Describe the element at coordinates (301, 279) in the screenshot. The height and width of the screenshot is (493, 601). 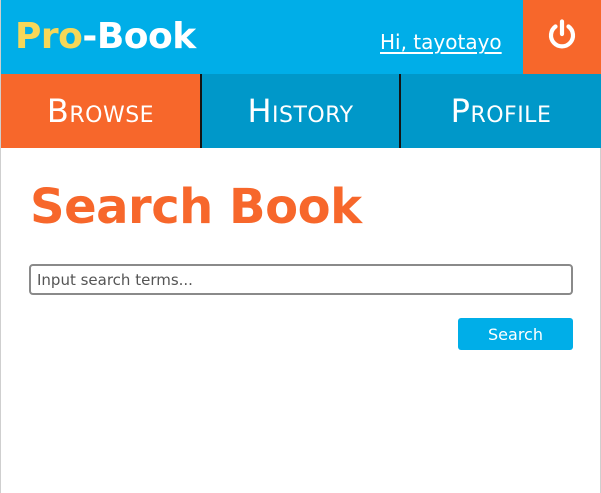
I see `search-input` at that location.